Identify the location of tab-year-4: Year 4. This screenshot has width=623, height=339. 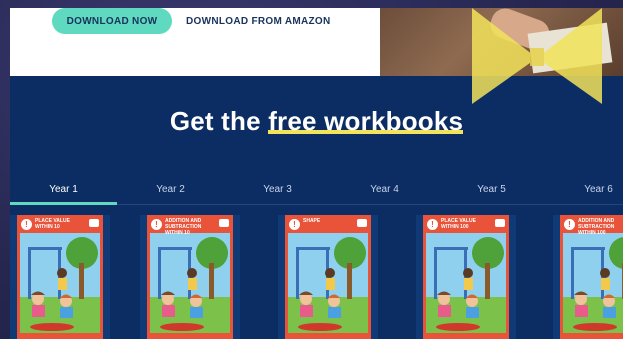
(384, 192).